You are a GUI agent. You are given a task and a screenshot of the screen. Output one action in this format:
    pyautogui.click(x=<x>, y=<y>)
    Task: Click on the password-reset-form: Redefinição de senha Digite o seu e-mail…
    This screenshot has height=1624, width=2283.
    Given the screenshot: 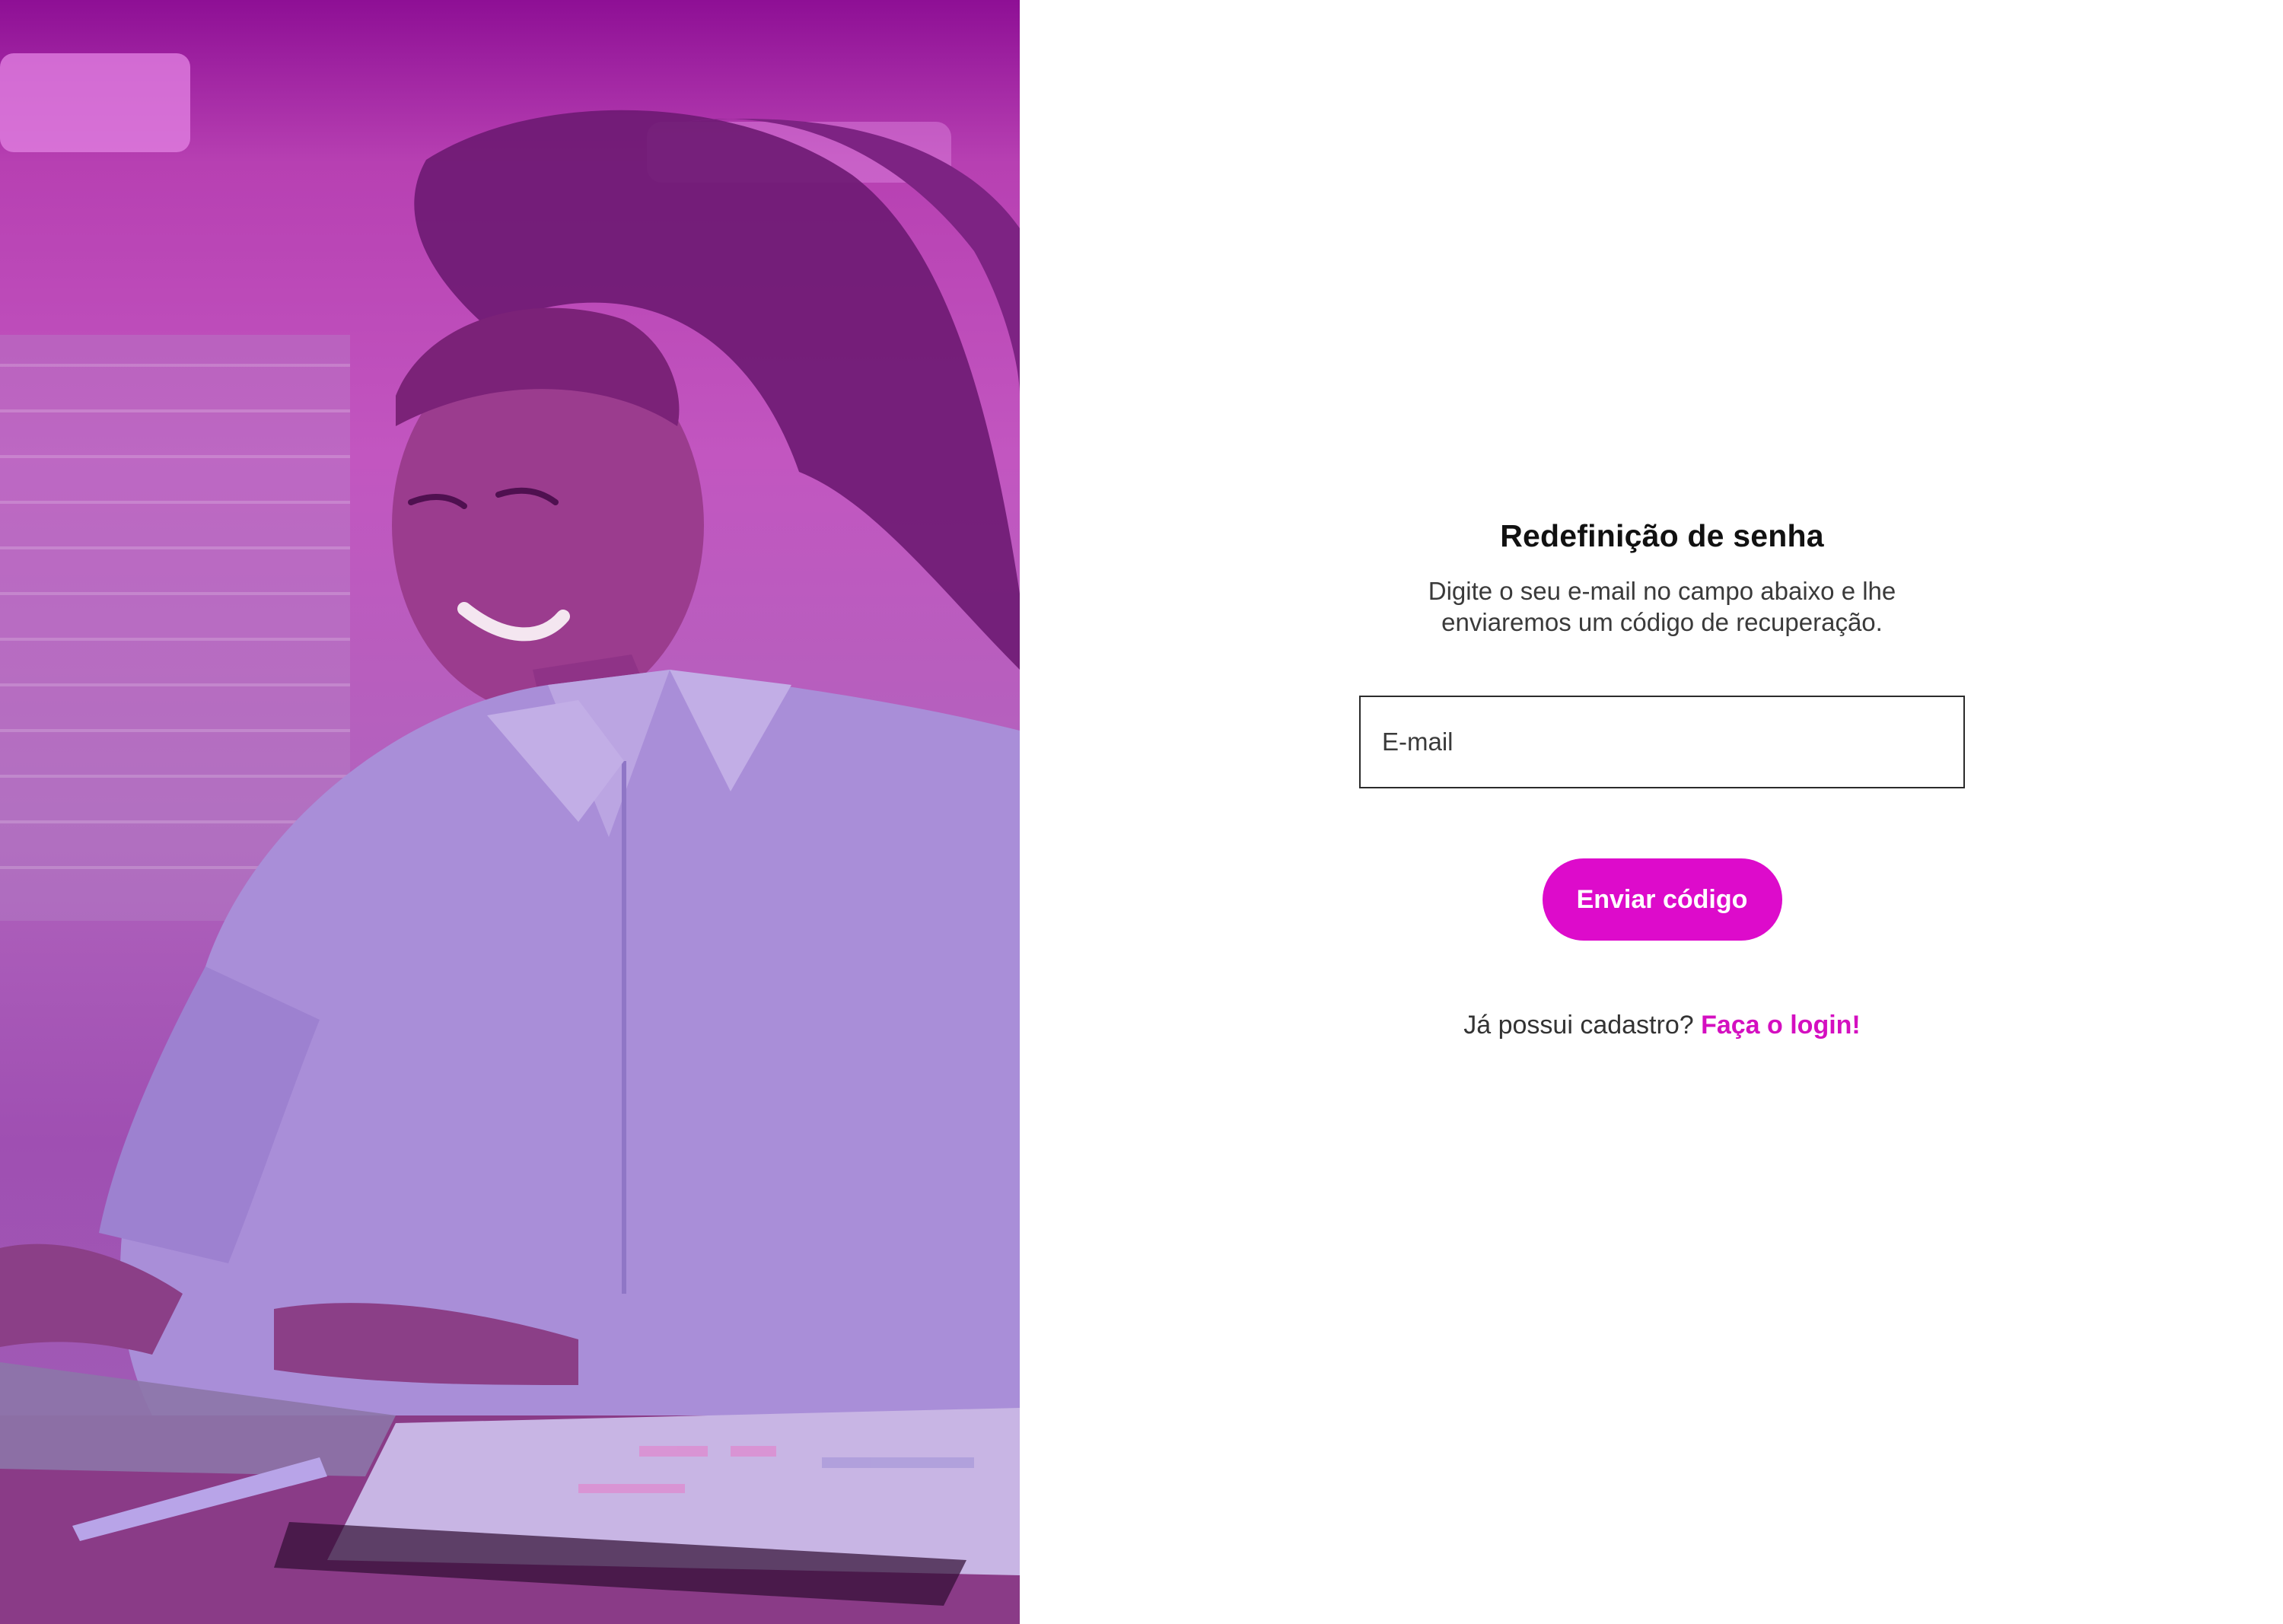 What is the action you would take?
    pyautogui.click(x=1662, y=777)
    